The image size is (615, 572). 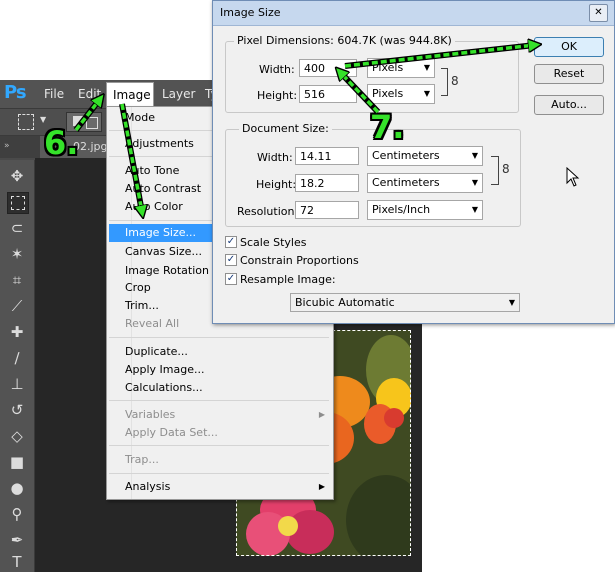 What do you see at coordinates (17, 358) in the screenshot?
I see `brush-tool-icon: ∕` at bounding box center [17, 358].